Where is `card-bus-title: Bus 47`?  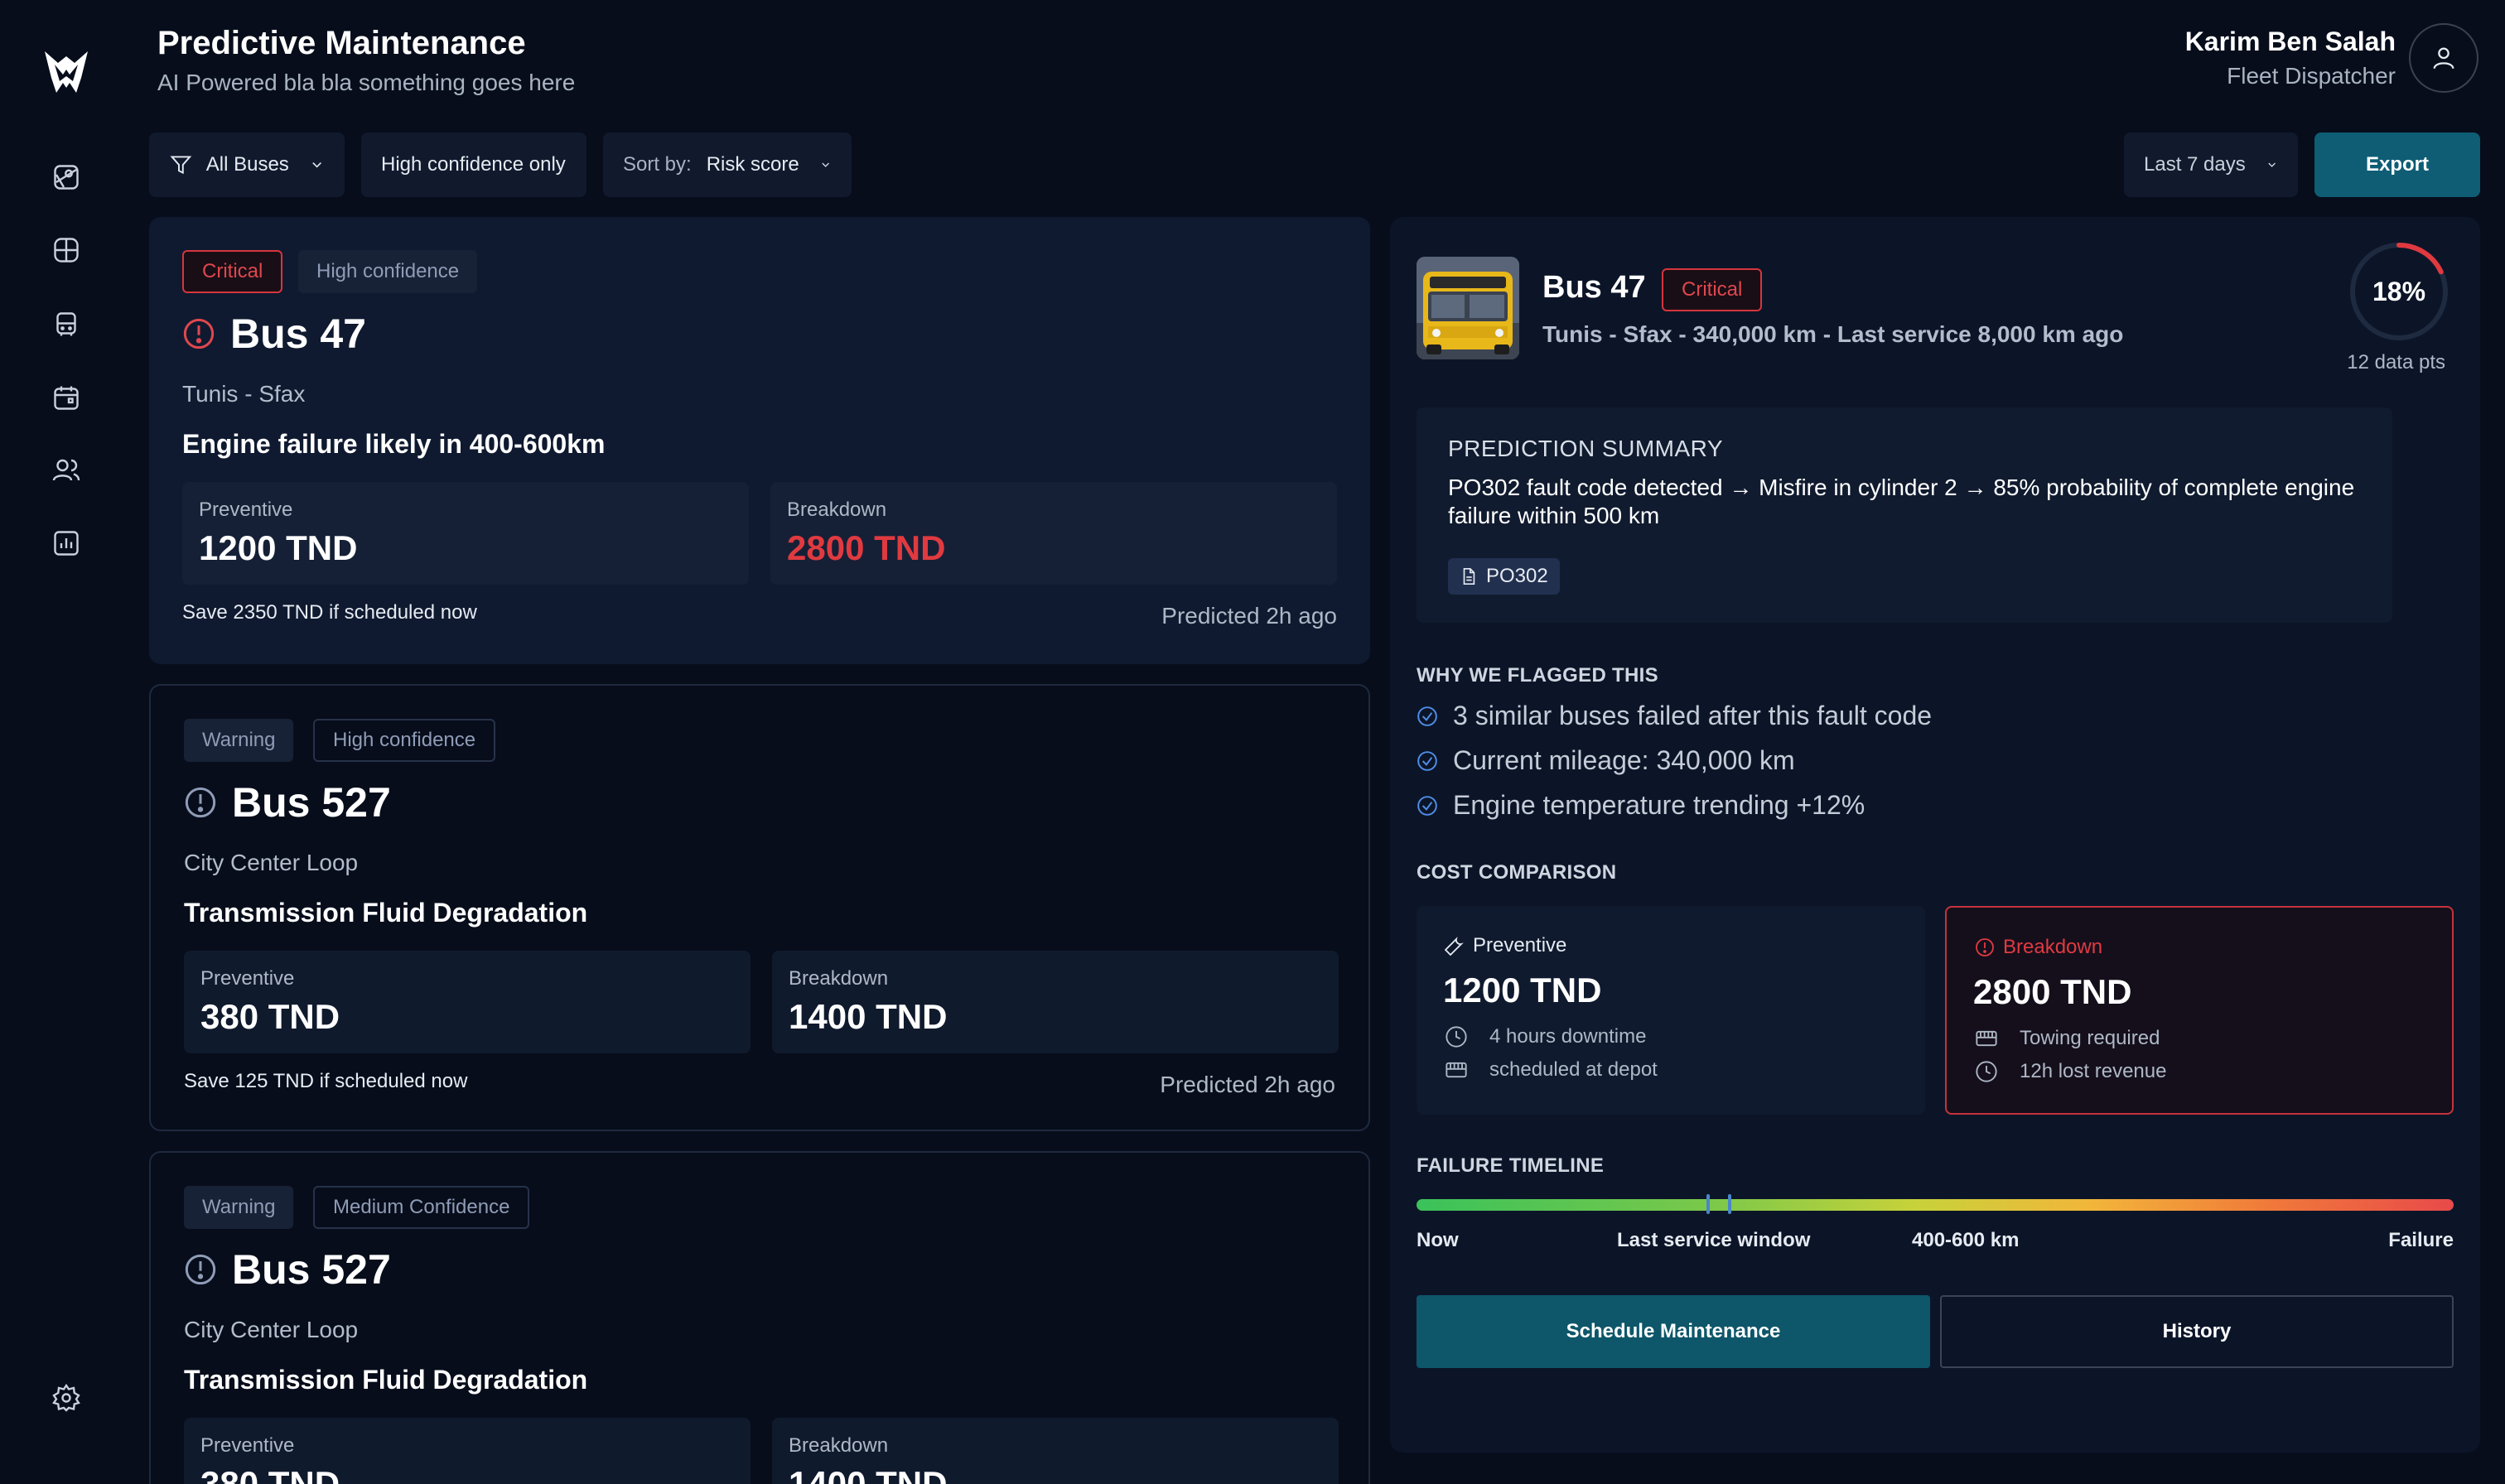 card-bus-title: Bus 47 is located at coordinates (274, 334).